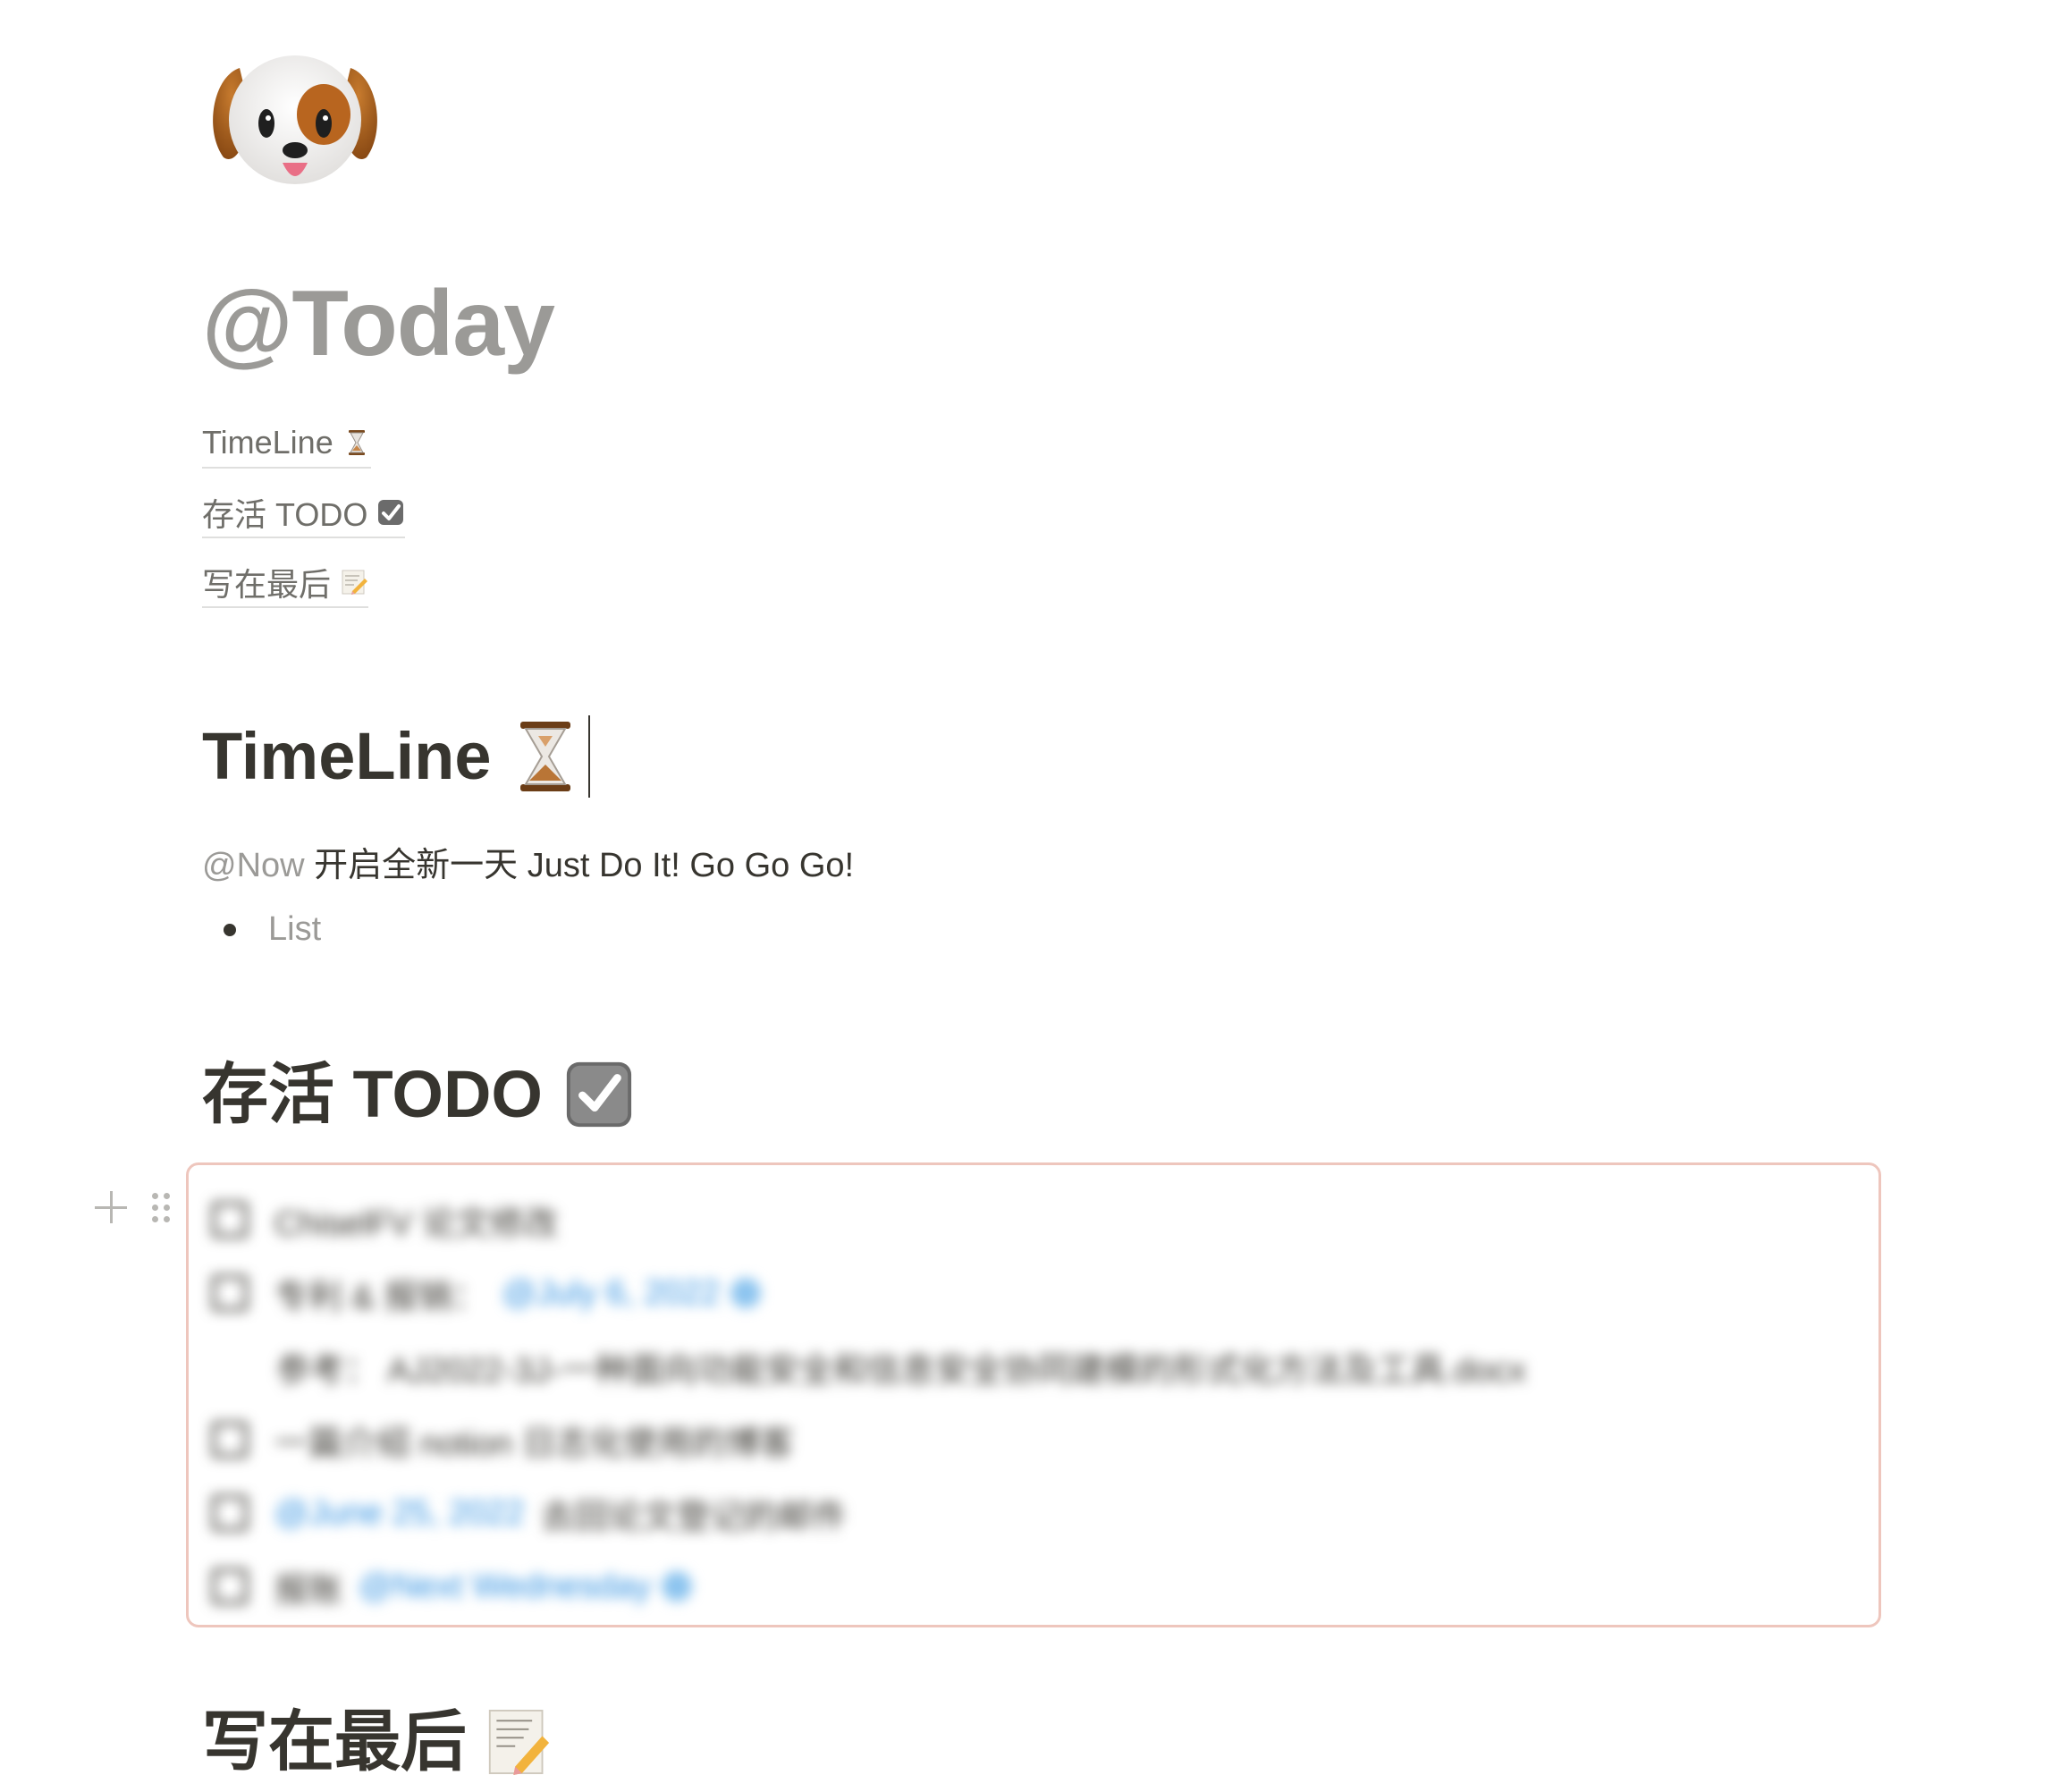 The width and height of the screenshot is (2060, 1792). What do you see at coordinates (378, 324) in the screenshot?
I see `page-title: @Today` at bounding box center [378, 324].